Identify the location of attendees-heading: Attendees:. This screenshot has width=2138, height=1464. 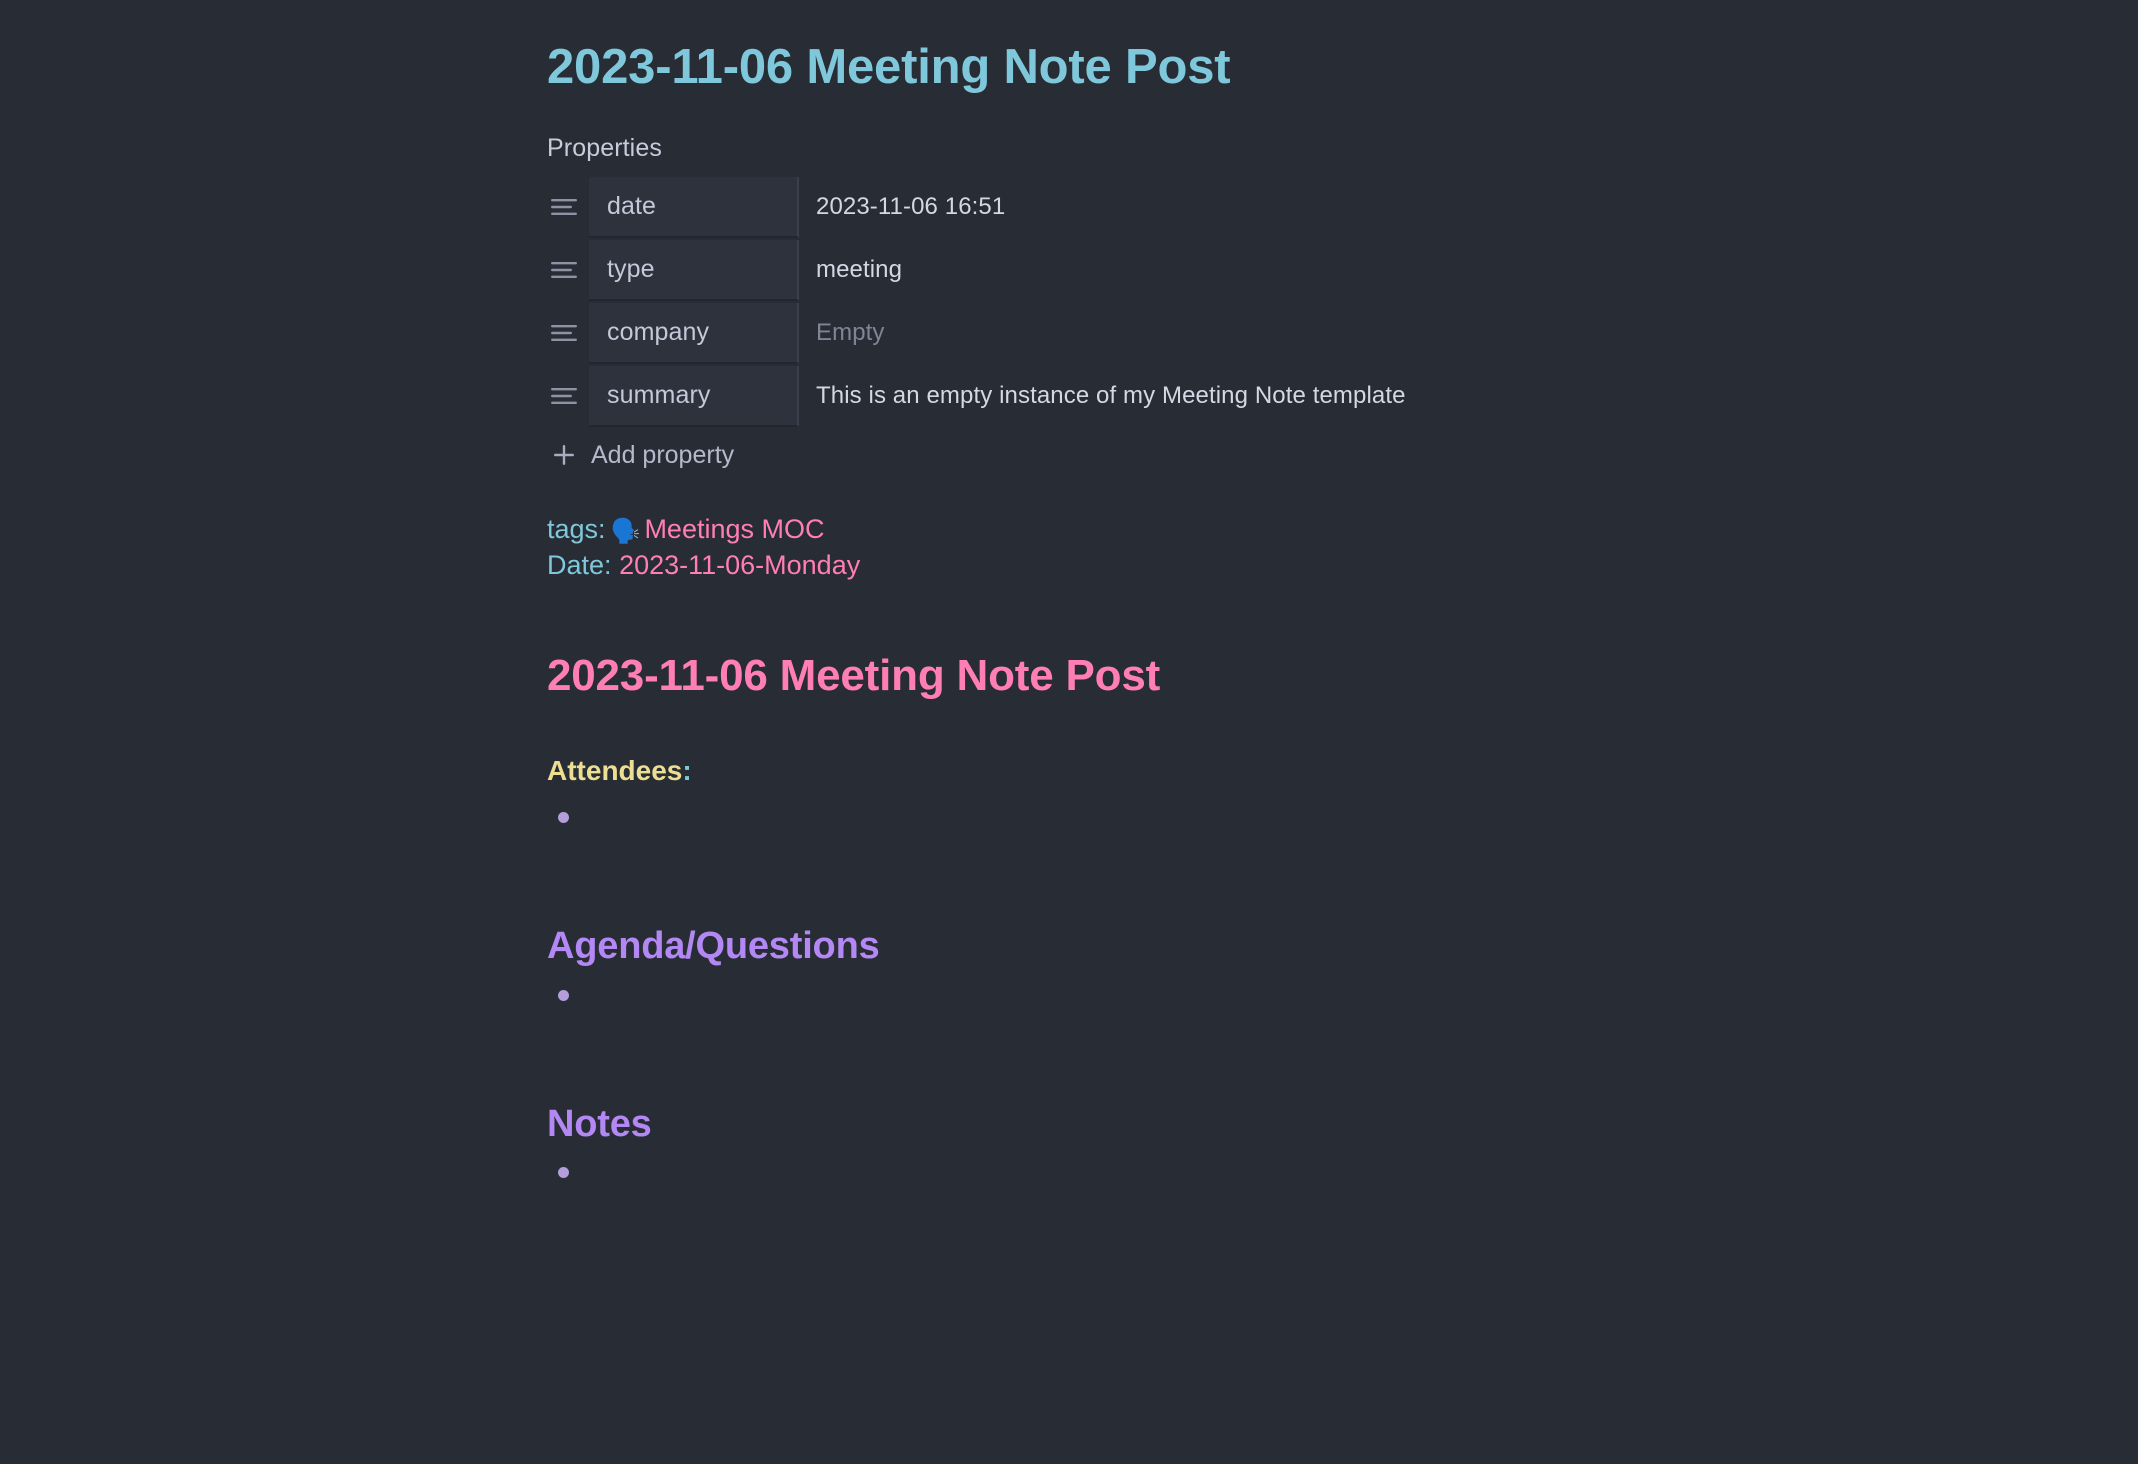
(1257, 745).